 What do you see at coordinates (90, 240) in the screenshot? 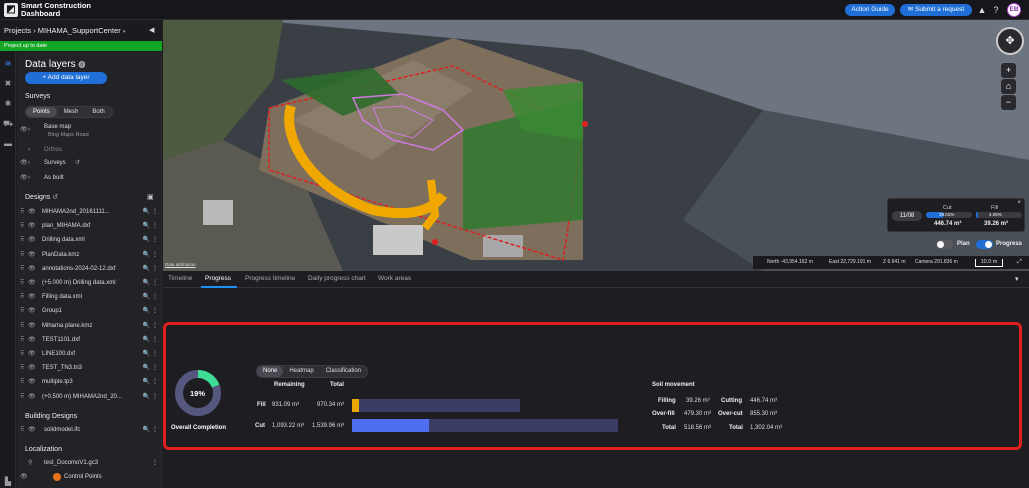
I see `design-item: ⠿ 👁 Drilling data.xml 🔍 ⋮` at bounding box center [90, 240].